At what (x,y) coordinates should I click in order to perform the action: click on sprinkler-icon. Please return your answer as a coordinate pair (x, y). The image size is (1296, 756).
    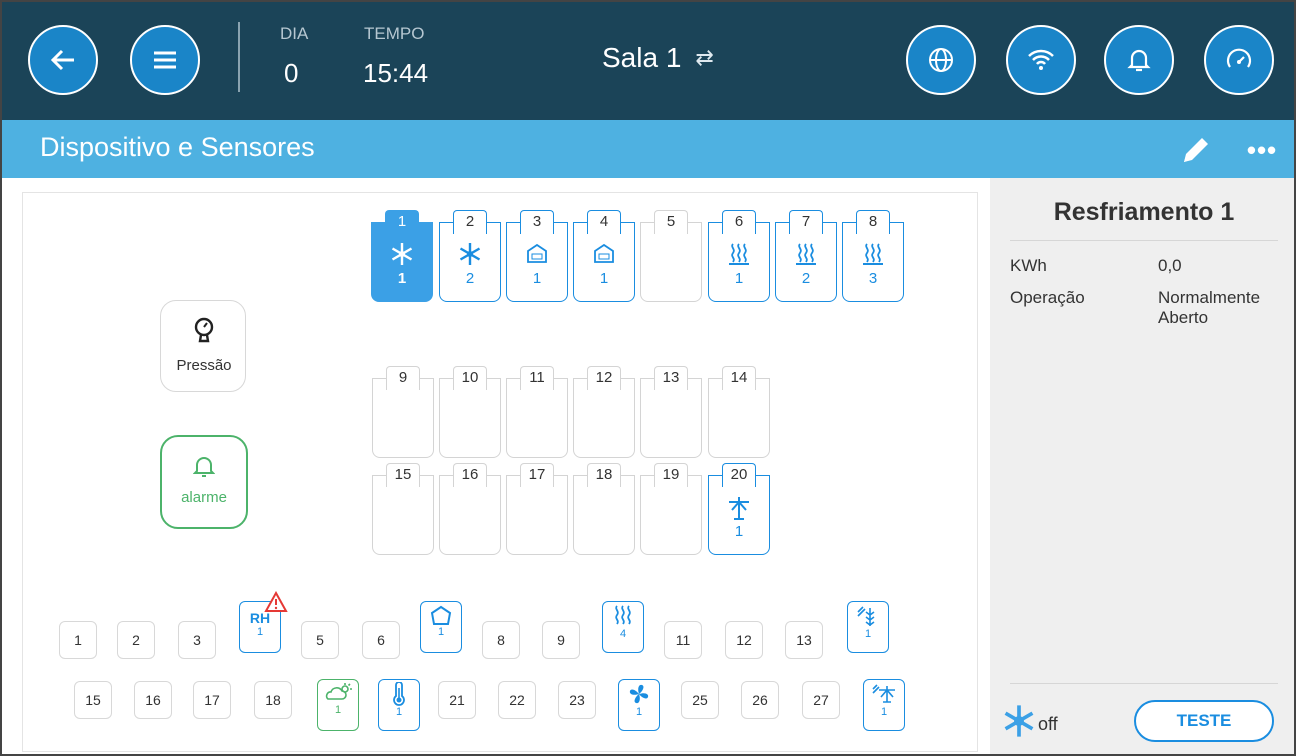
    Looking at the image, I should click on (739, 508).